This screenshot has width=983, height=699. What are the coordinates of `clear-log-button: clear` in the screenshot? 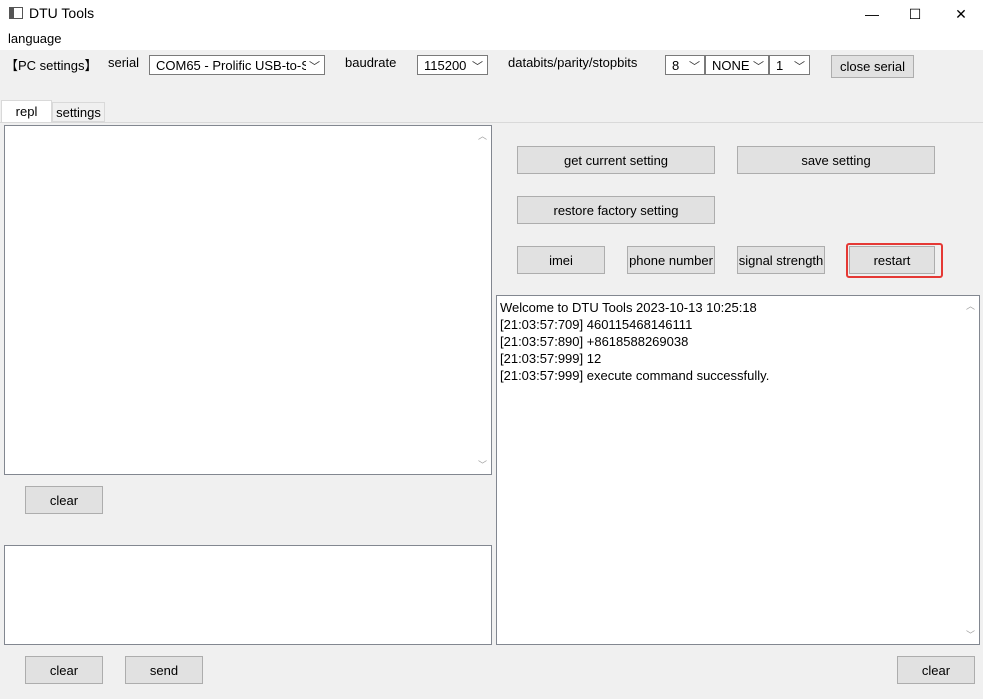 It's located at (936, 670).